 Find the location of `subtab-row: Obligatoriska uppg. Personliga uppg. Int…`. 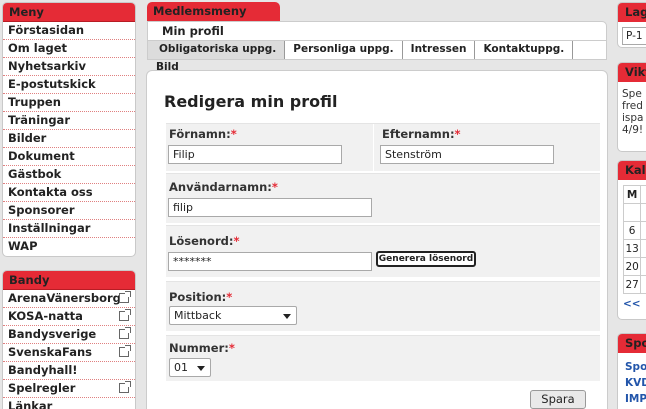

subtab-row: Obligatoriska uppg. Personliga uppg. Int… is located at coordinates (377, 56).